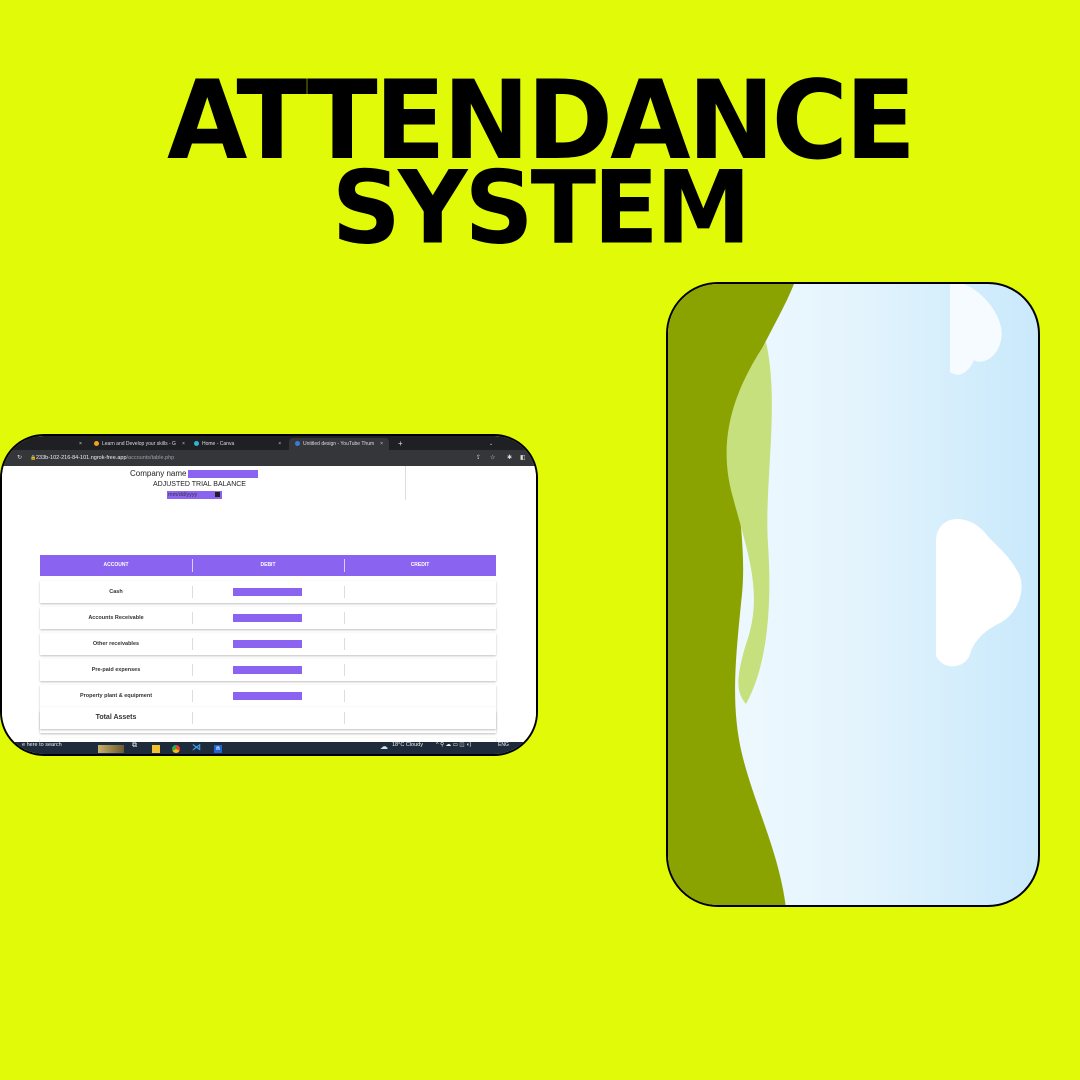 Image resolution: width=1080 pixels, height=1080 pixels. What do you see at coordinates (139, 444) in the screenshot?
I see `tab-learn: Learn and Develop your skills - G ×` at bounding box center [139, 444].